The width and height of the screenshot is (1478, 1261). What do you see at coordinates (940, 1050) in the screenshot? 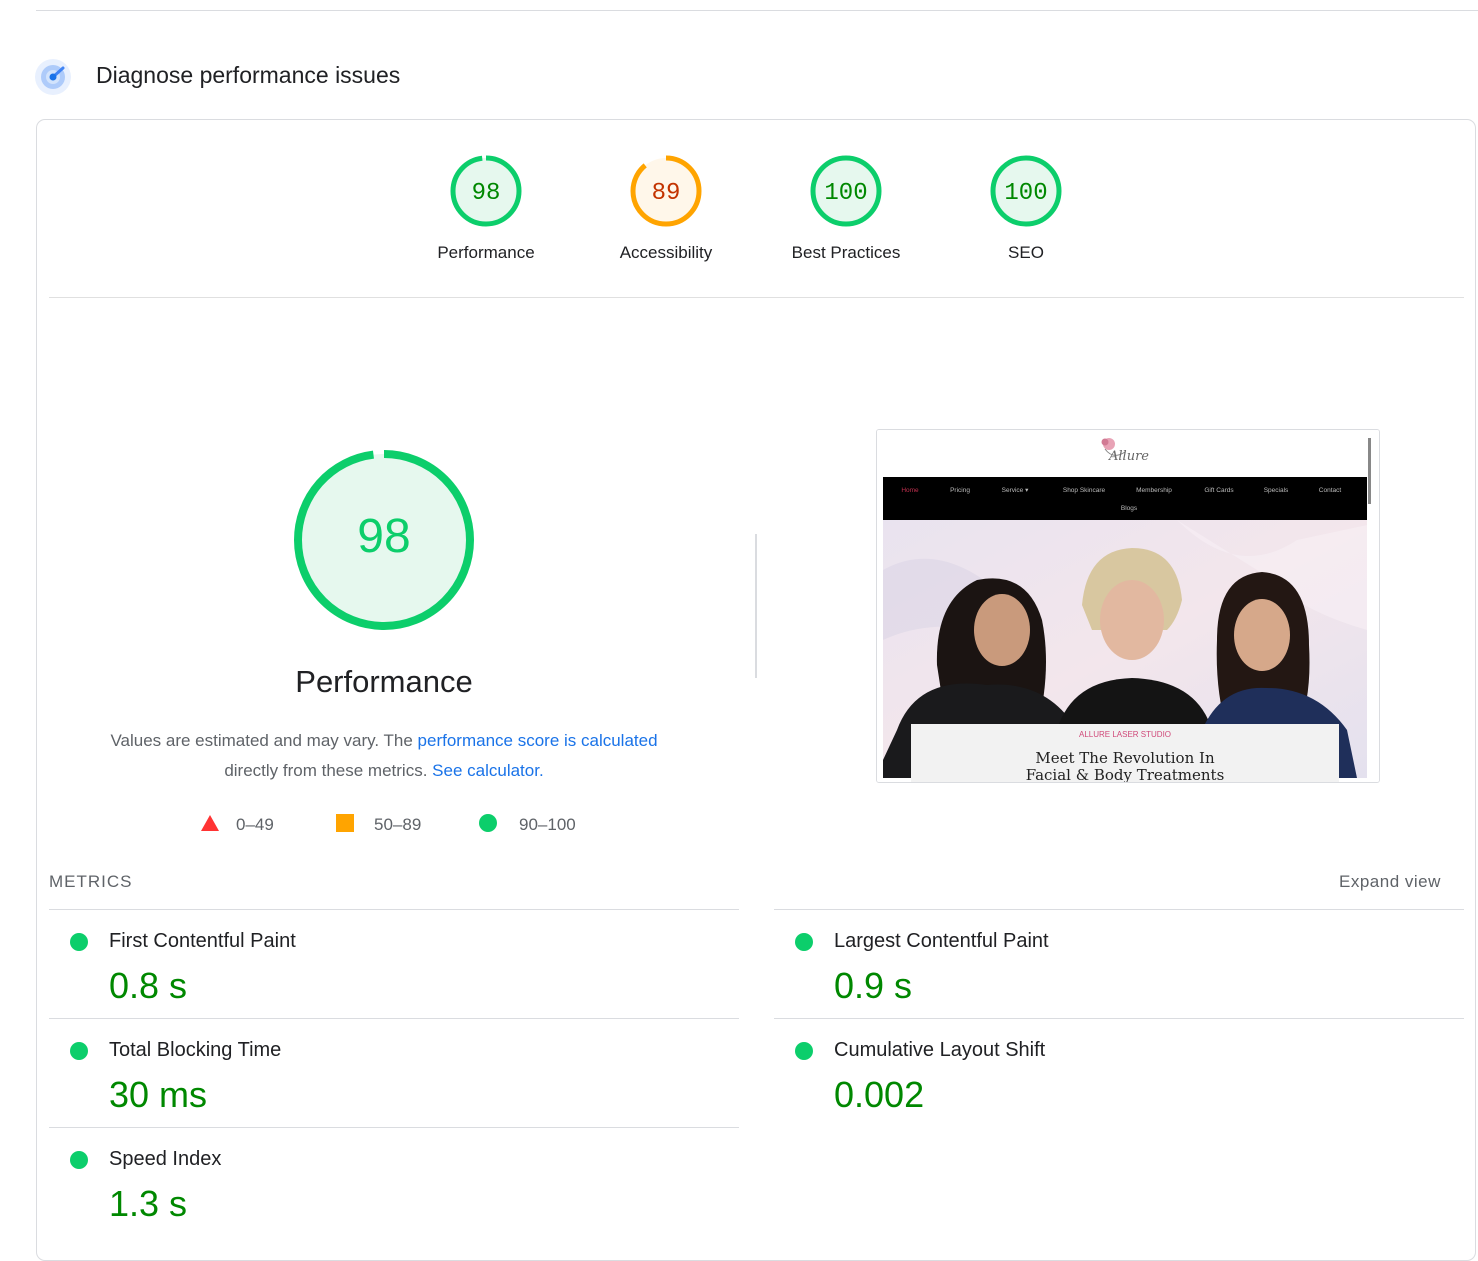
I see `metric-name: Cumulative Layout Shift` at bounding box center [940, 1050].